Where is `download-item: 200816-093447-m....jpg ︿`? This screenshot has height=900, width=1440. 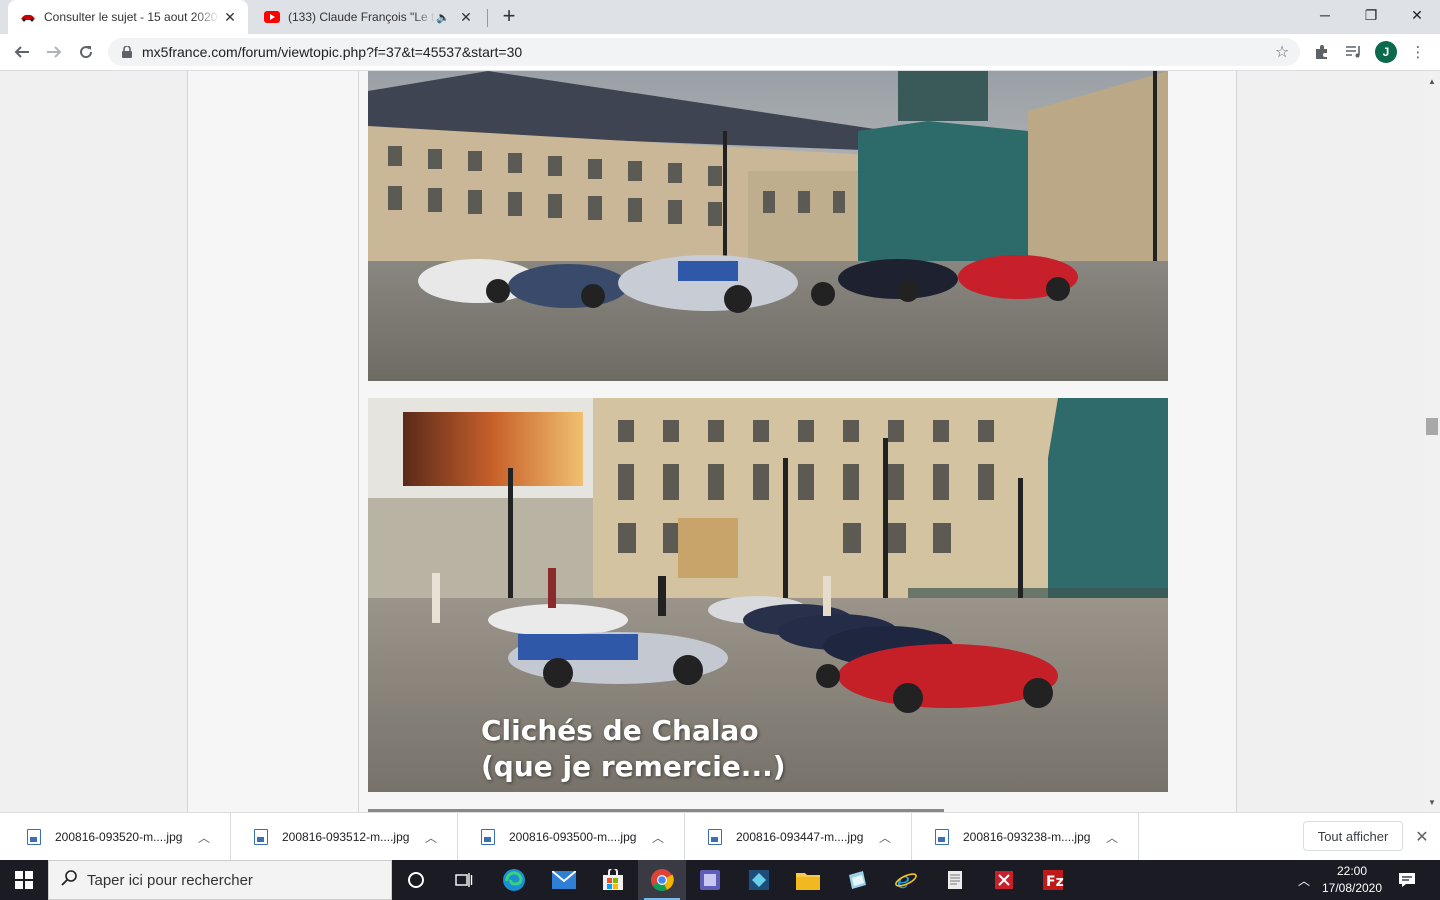 download-item: 200816-093447-m....jpg ︿ is located at coordinates (799, 837).